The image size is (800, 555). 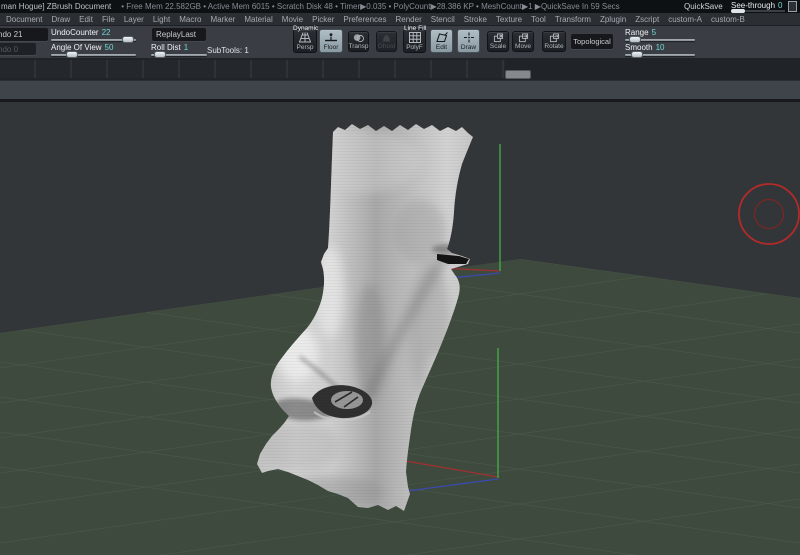 I want to click on move-icon, so click(x=523, y=38).